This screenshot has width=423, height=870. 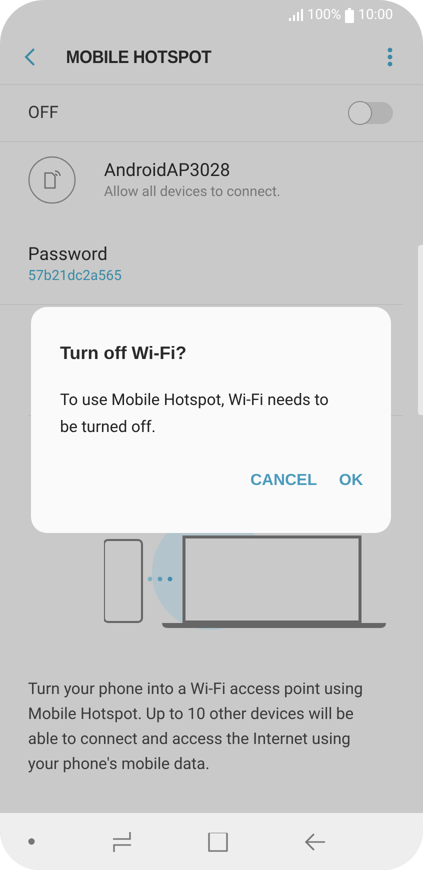 I want to click on battery-icon, so click(x=349, y=15).